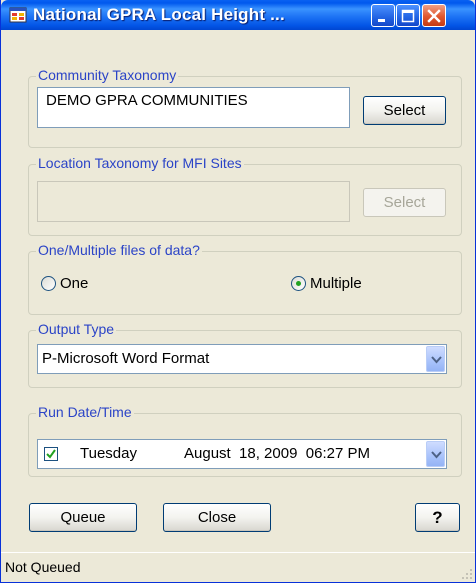 This screenshot has width=476, height=583. Describe the element at coordinates (404, 202) in the screenshot. I see `location-select-button: Select` at that location.